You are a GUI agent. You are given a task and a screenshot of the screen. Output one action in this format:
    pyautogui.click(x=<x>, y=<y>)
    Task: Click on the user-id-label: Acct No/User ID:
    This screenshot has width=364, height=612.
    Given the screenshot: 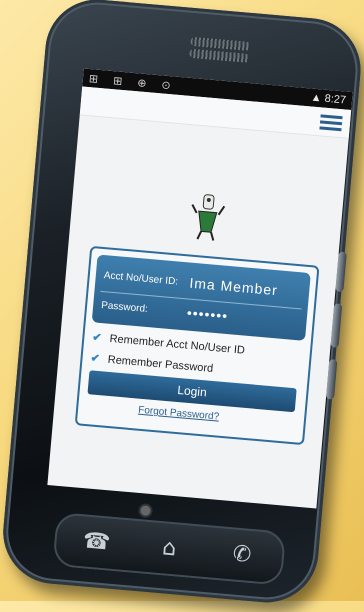 What is the action you would take?
    pyautogui.click(x=141, y=279)
    